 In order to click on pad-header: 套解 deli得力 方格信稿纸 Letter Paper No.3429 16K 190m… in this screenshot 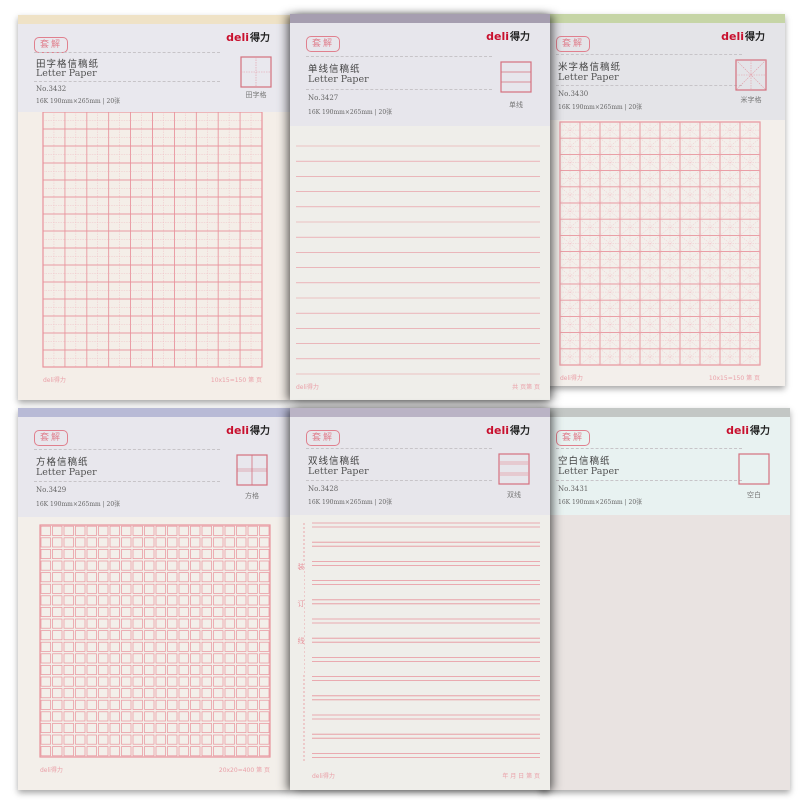, I will do `click(154, 462)`.